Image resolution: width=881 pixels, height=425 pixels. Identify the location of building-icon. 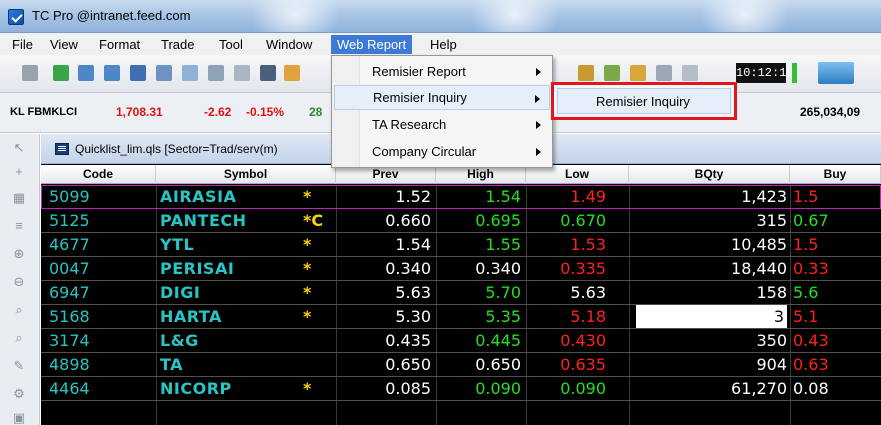
(216, 73).